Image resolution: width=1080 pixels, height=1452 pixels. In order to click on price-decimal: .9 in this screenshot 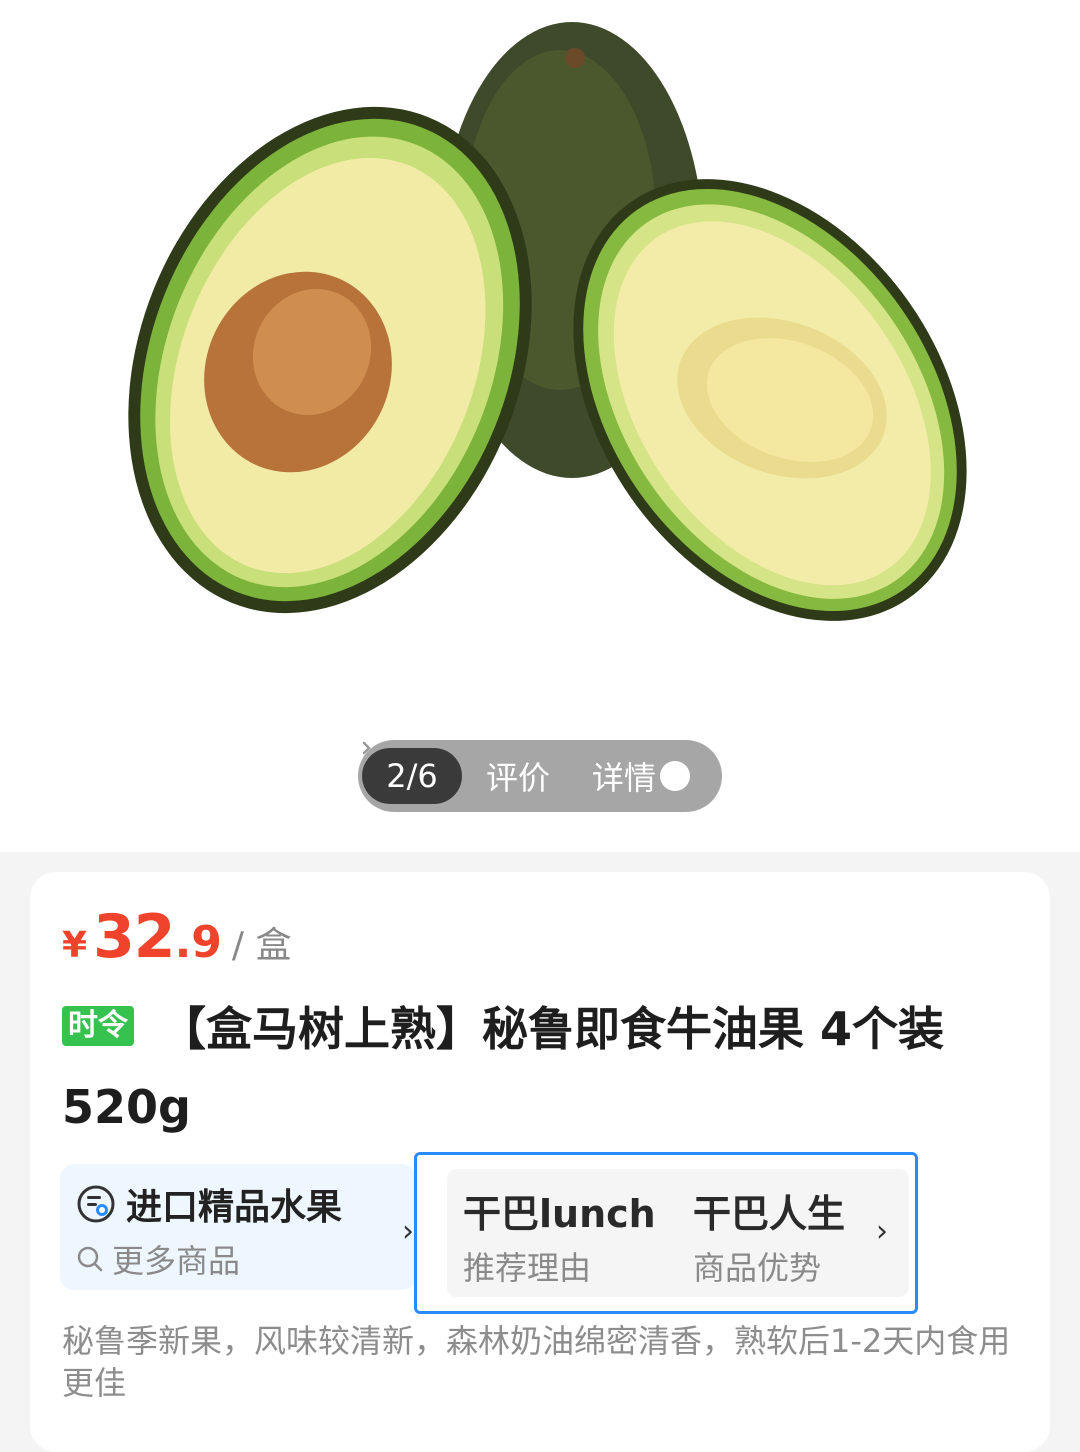, I will do `click(198, 942)`.